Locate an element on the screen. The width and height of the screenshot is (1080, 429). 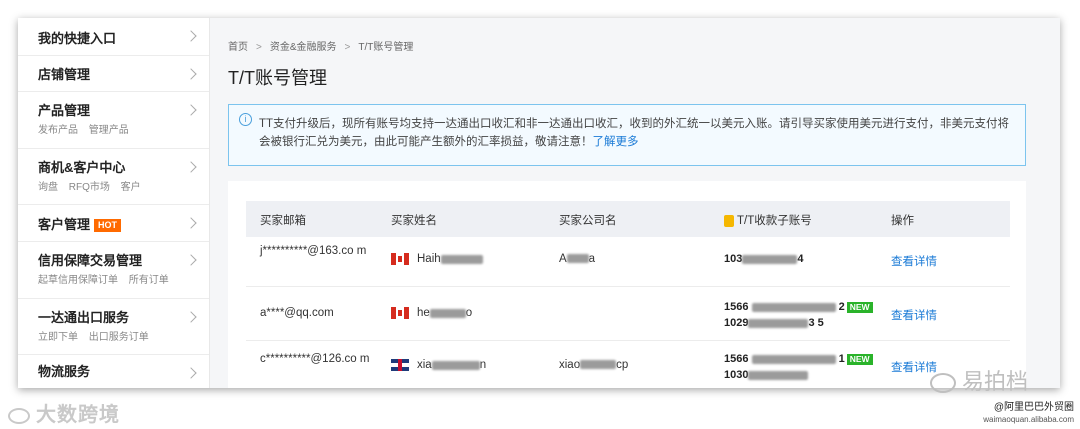
column-header-account-label: T/T收款子账号 is located at coordinates (774, 221).